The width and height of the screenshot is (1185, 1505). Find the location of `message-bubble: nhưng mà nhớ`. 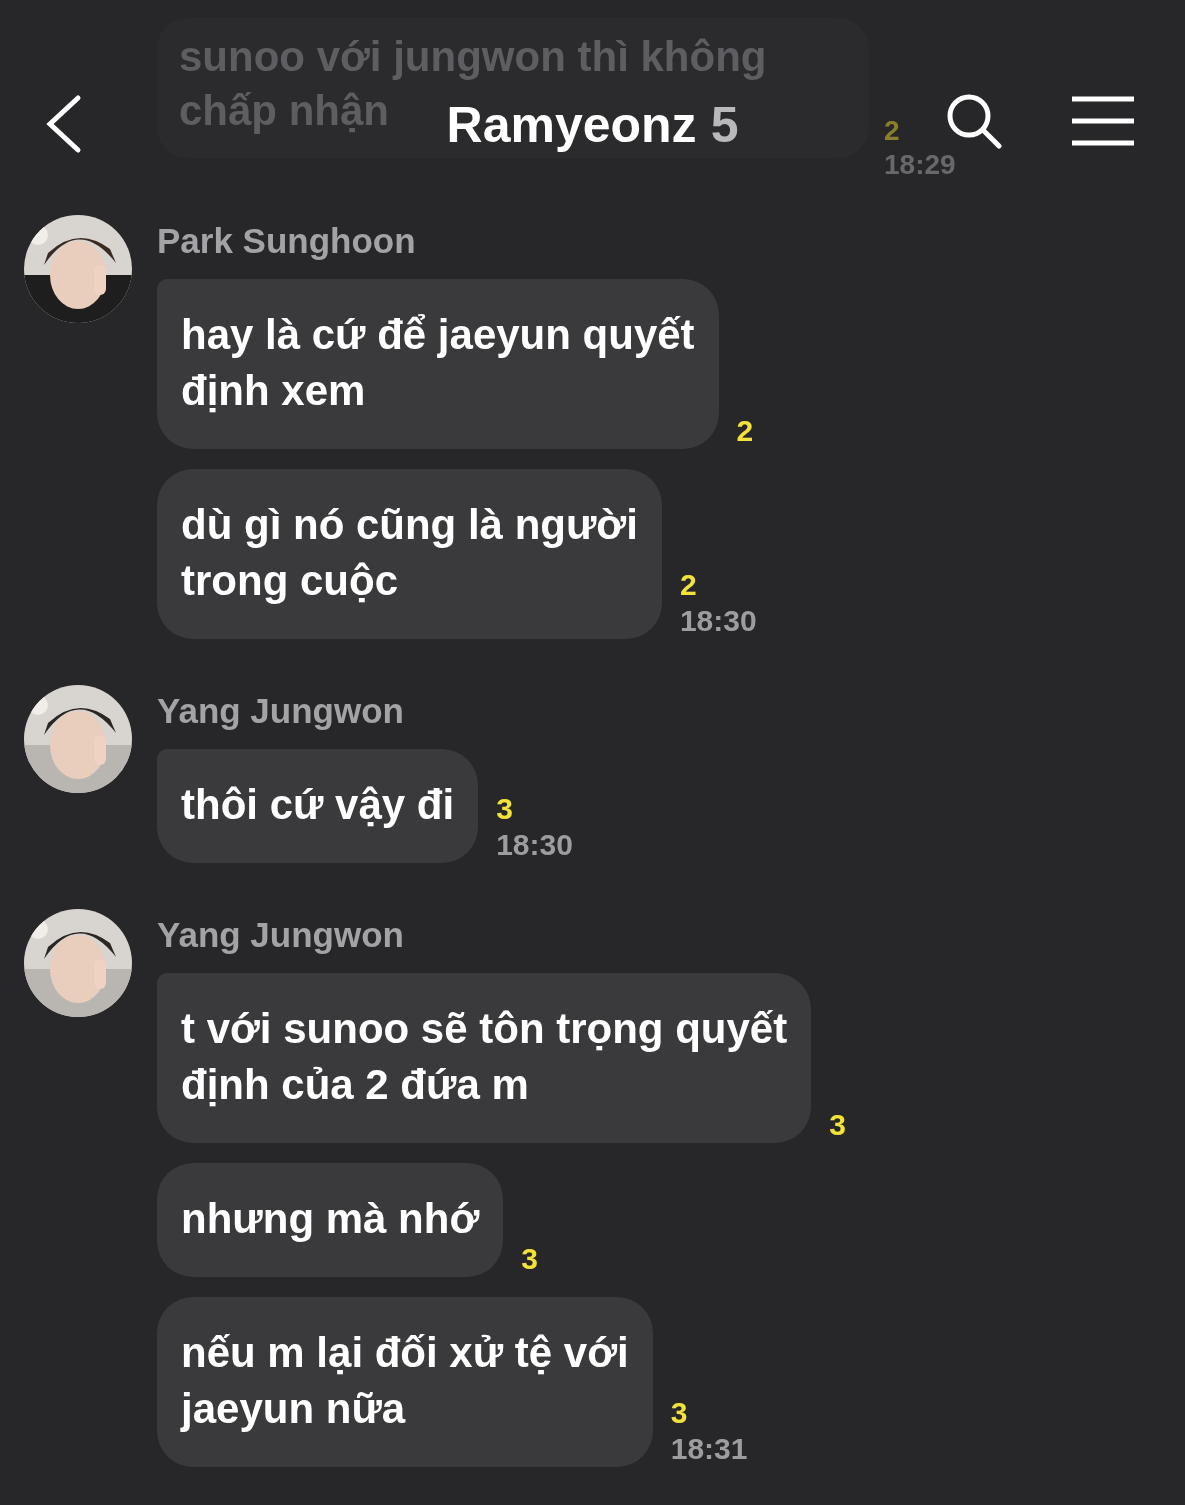

message-bubble: nhưng mà nhớ is located at coordinates (330, 1220).